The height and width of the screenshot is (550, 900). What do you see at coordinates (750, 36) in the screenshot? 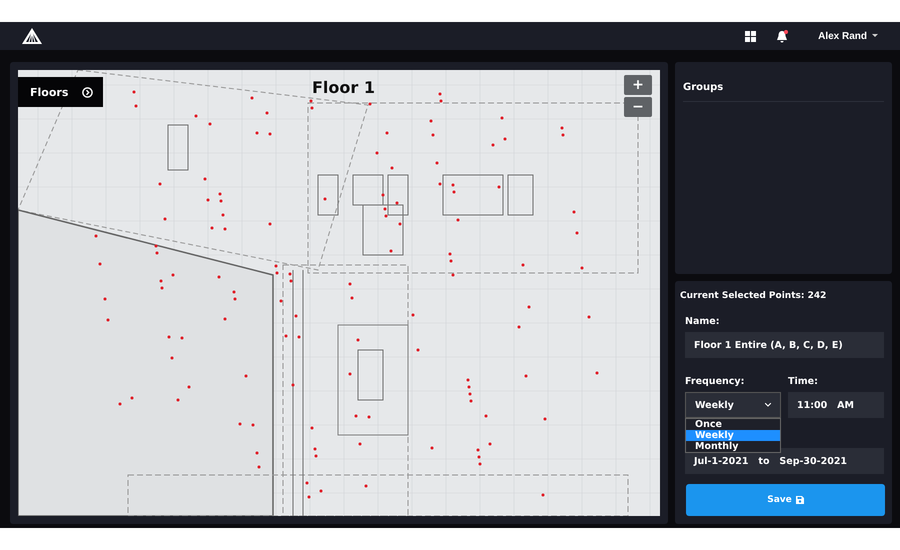
I see `grid-icon` at bounding box center [750, 36].